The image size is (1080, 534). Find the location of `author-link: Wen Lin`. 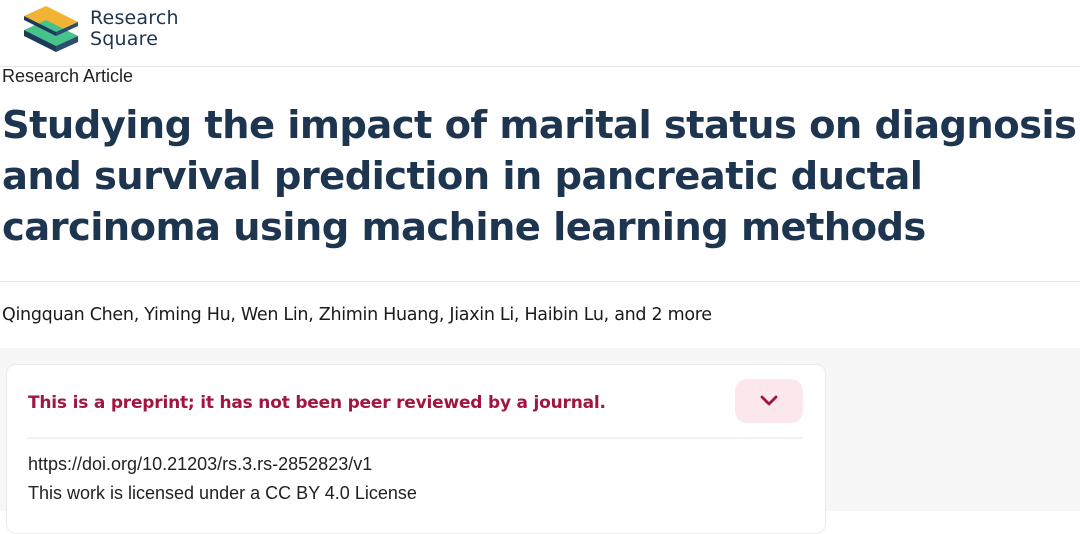

author-link: Wen Lin is located at coordinates (275, 315).